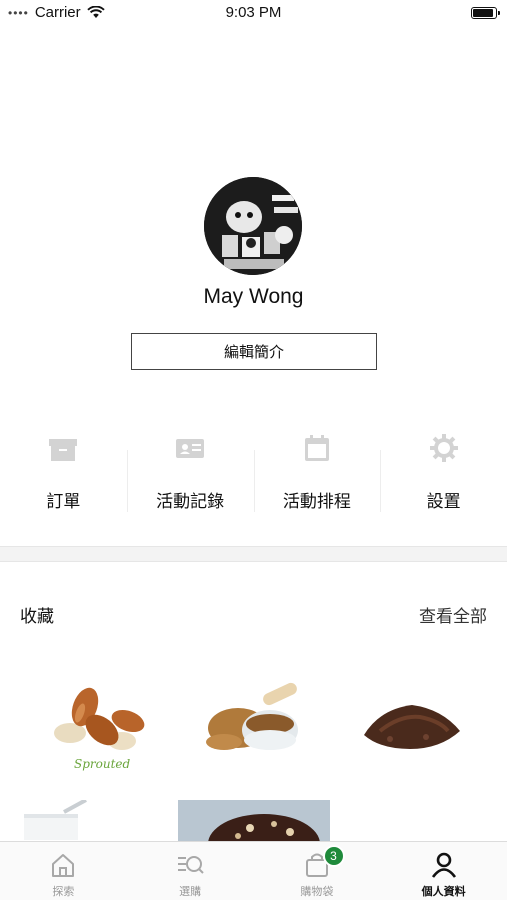 This screenshot has height=900, width=507. I want to click on battery-icon, so click(485, 13).